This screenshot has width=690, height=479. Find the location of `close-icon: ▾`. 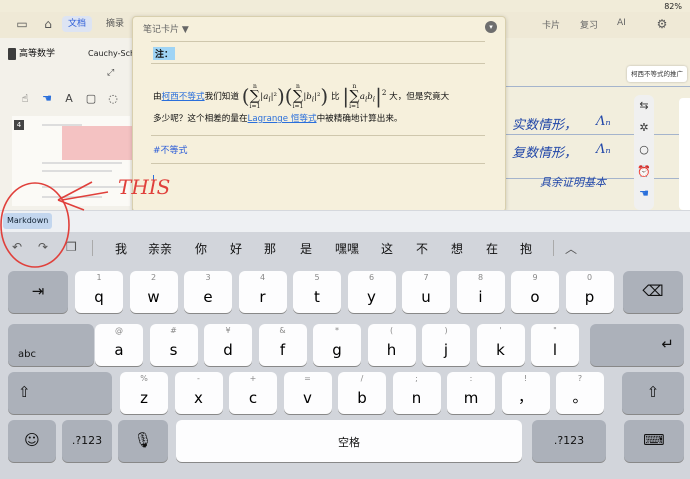

close-icon: ▾ is located at coordinates (491, 27).